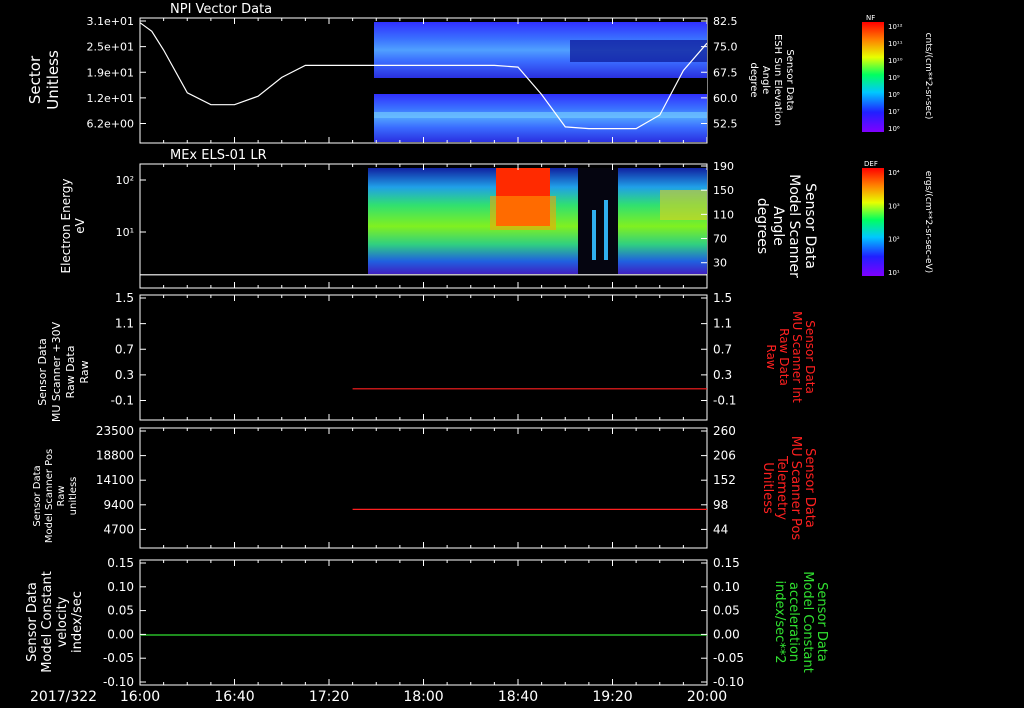 The width and height of the screenshot is (1024, 708). Describe the element at coordinates (66, 225) in the screenshot. I see `panel-2-ylabel-line-1: Electron Energy` at that location.